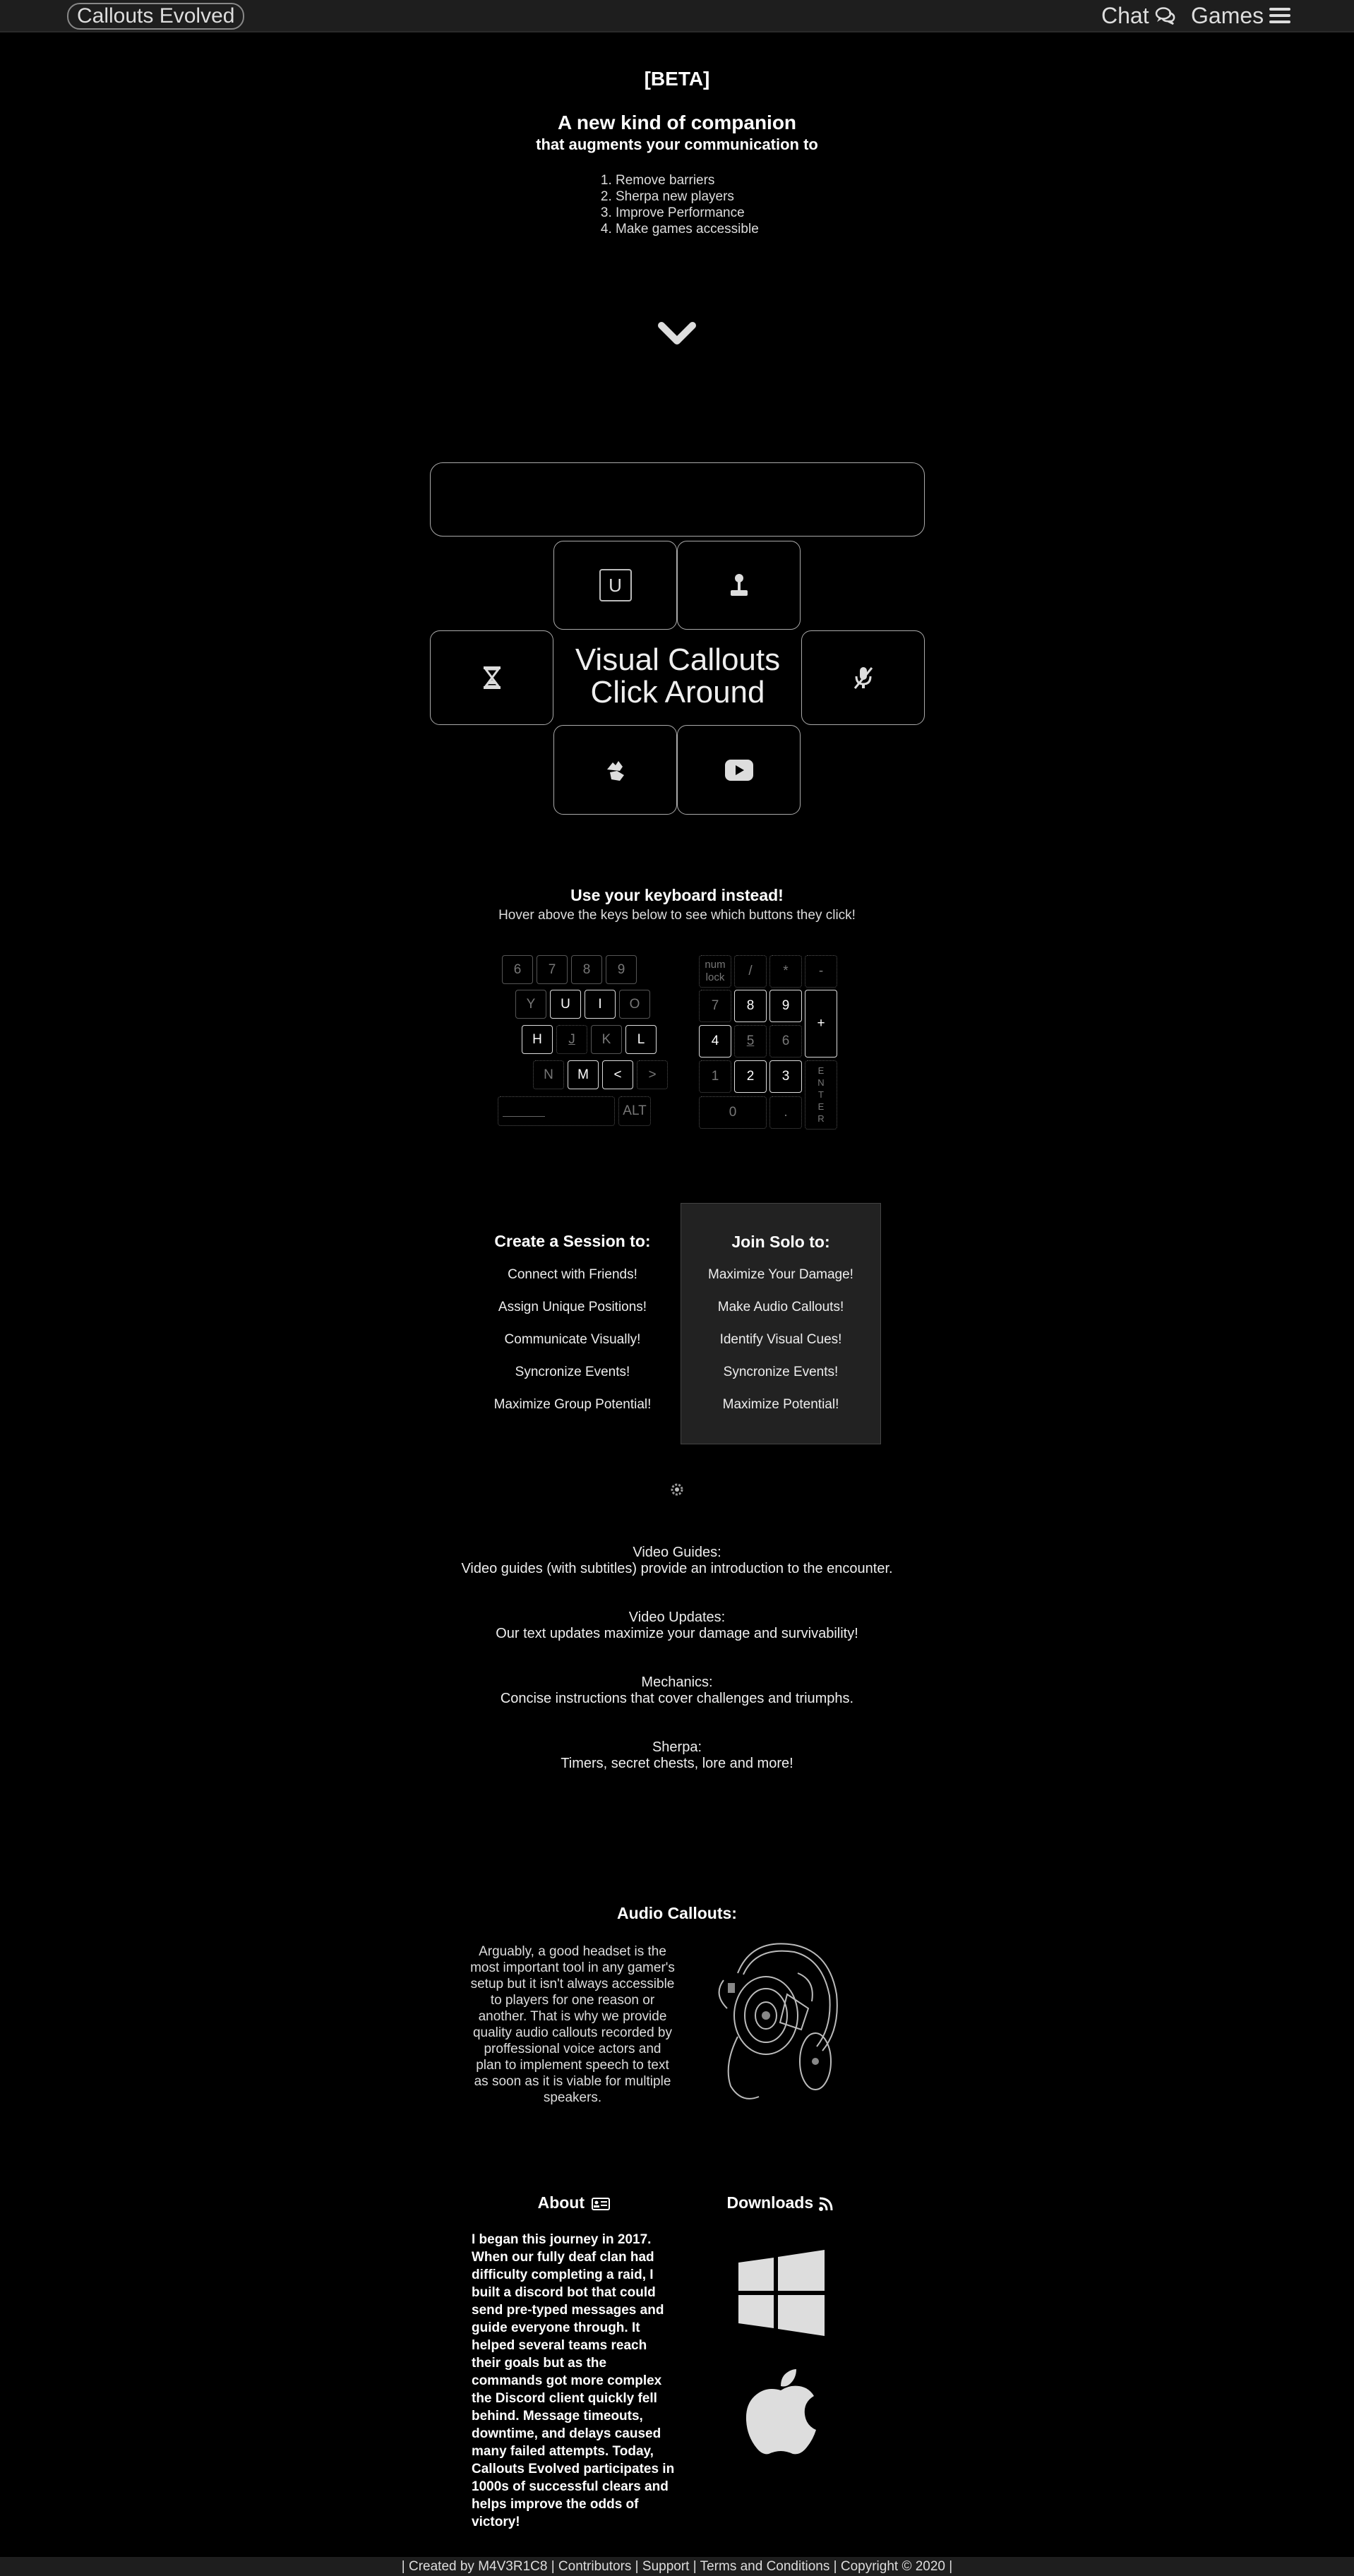 The width and height of the screenshot is (1354, 2576). I want to click on key-9: 9, so click(621, 969).